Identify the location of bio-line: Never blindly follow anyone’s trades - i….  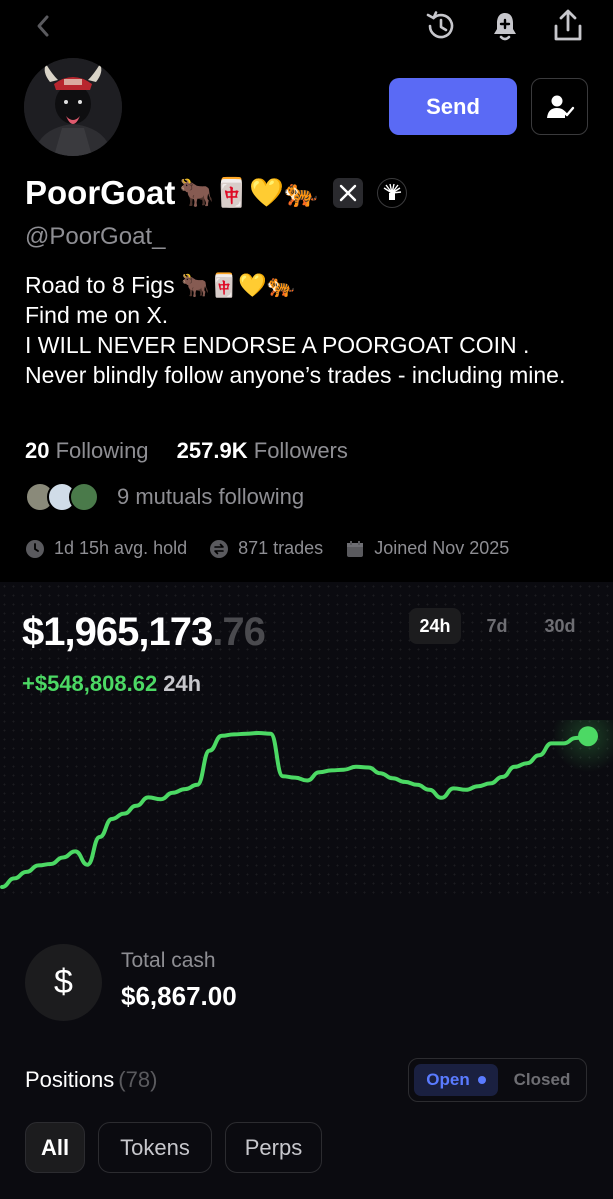
(295, 375).